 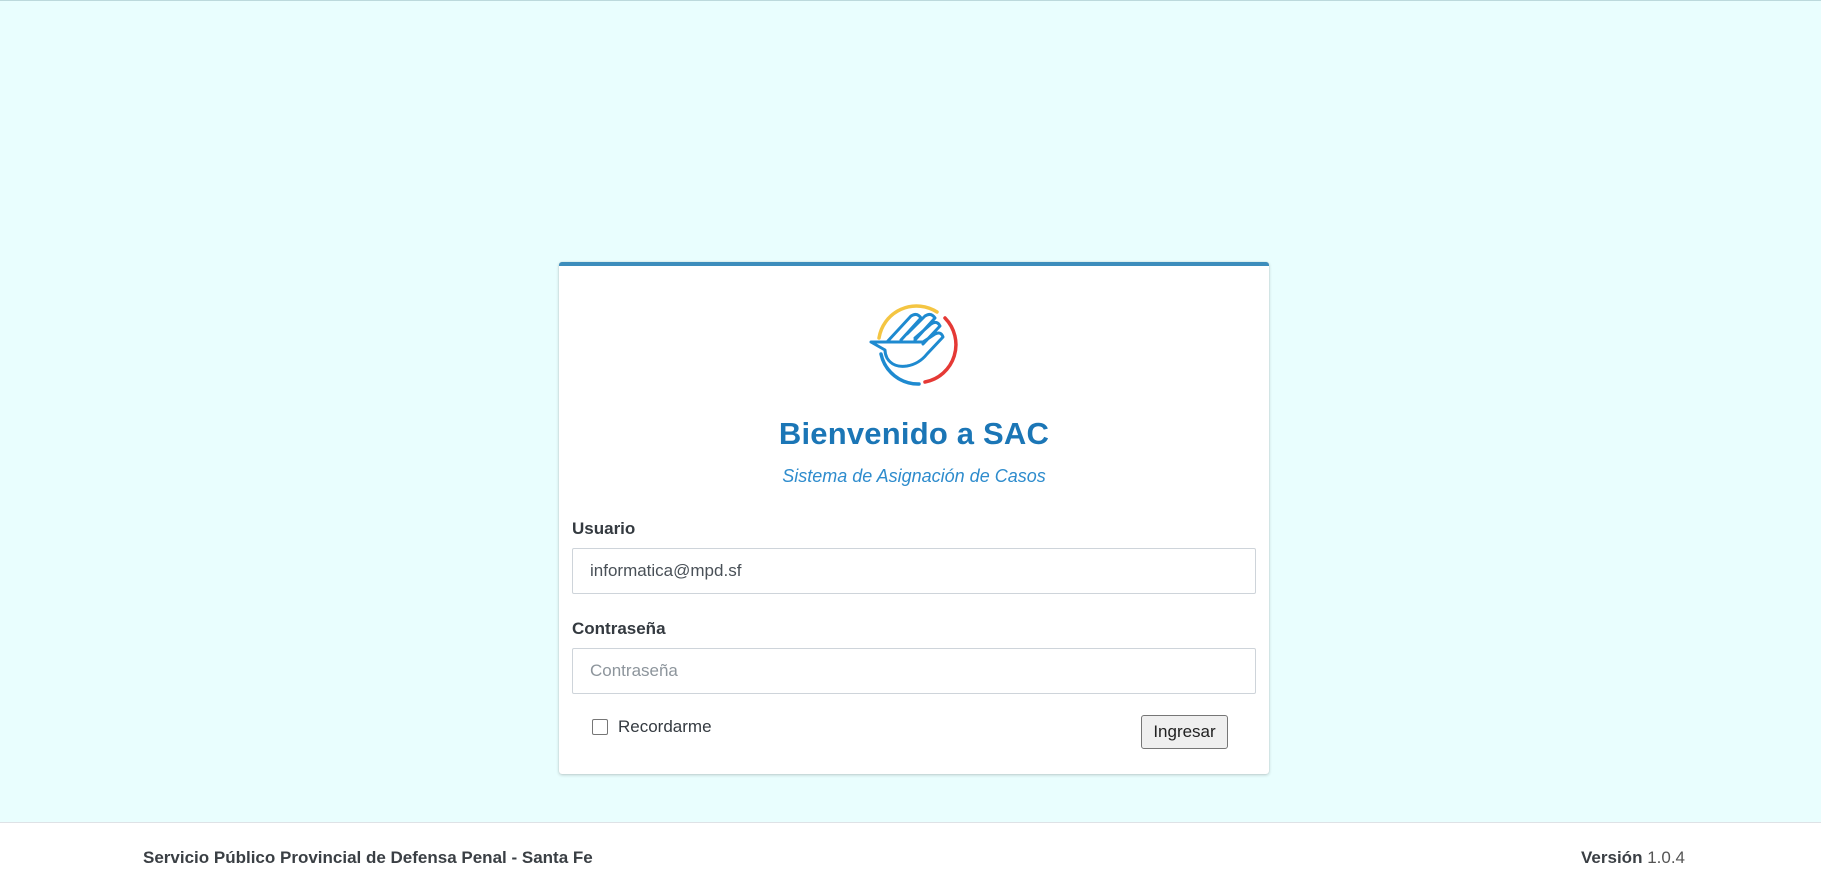 What do you see at coordinates (1184, 732) in the screenshot?
I see `login-button: Ingresar` at bounding box center [1184, 732].